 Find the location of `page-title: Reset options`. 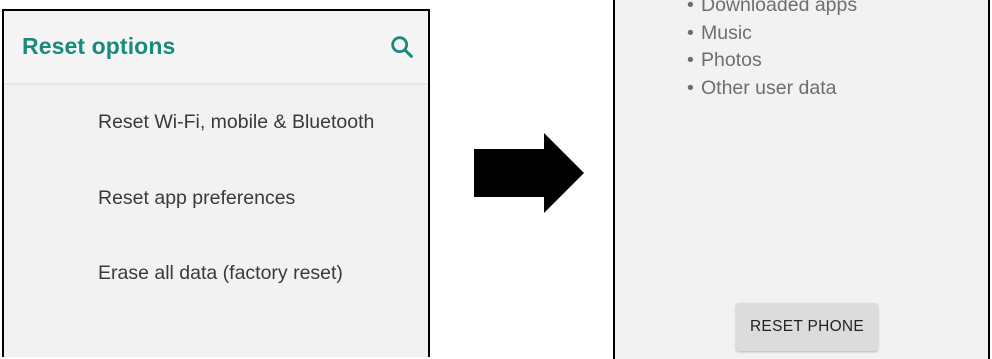

page-title: Reset options is located at coordinates (99, 46).